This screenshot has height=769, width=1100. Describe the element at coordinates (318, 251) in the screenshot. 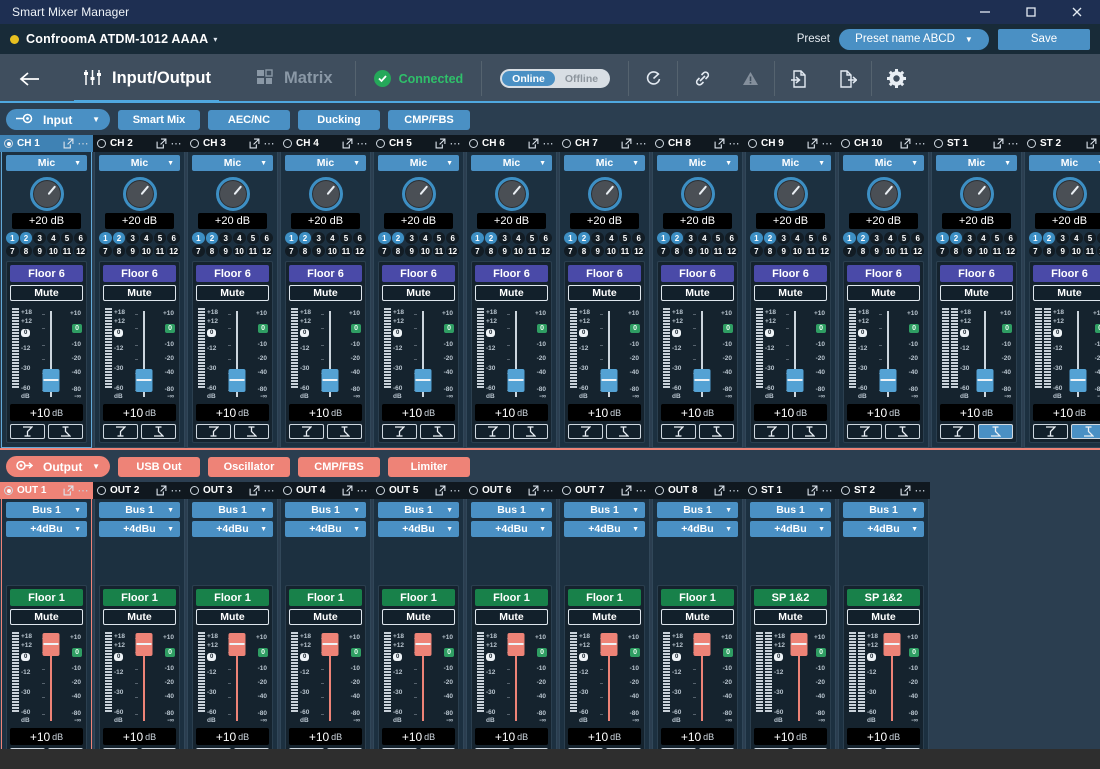

I see `mix-group-button: 9` at that location.